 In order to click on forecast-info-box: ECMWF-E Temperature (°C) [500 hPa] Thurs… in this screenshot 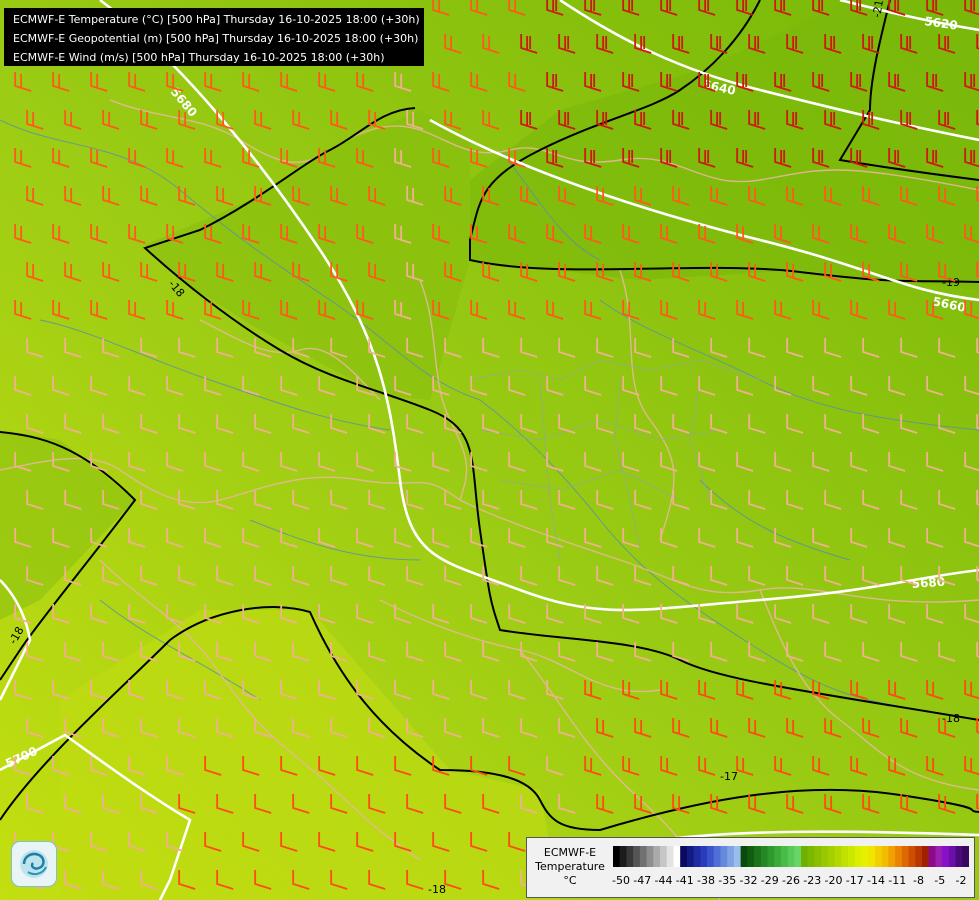, I will do `click(214, 37)`.